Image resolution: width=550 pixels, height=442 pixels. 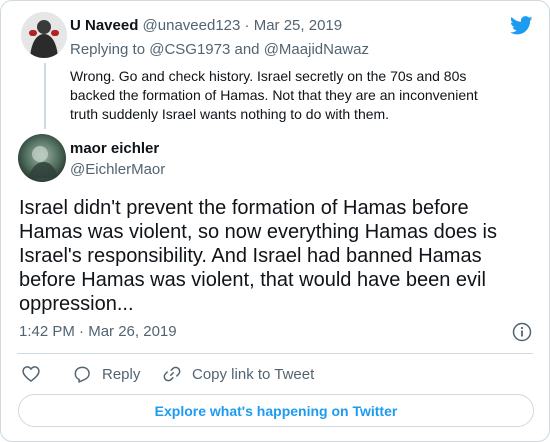 I want to click on tweet-timestamp: 1:42 PM · Mar 26, 2019, so click(x=98, y=331).